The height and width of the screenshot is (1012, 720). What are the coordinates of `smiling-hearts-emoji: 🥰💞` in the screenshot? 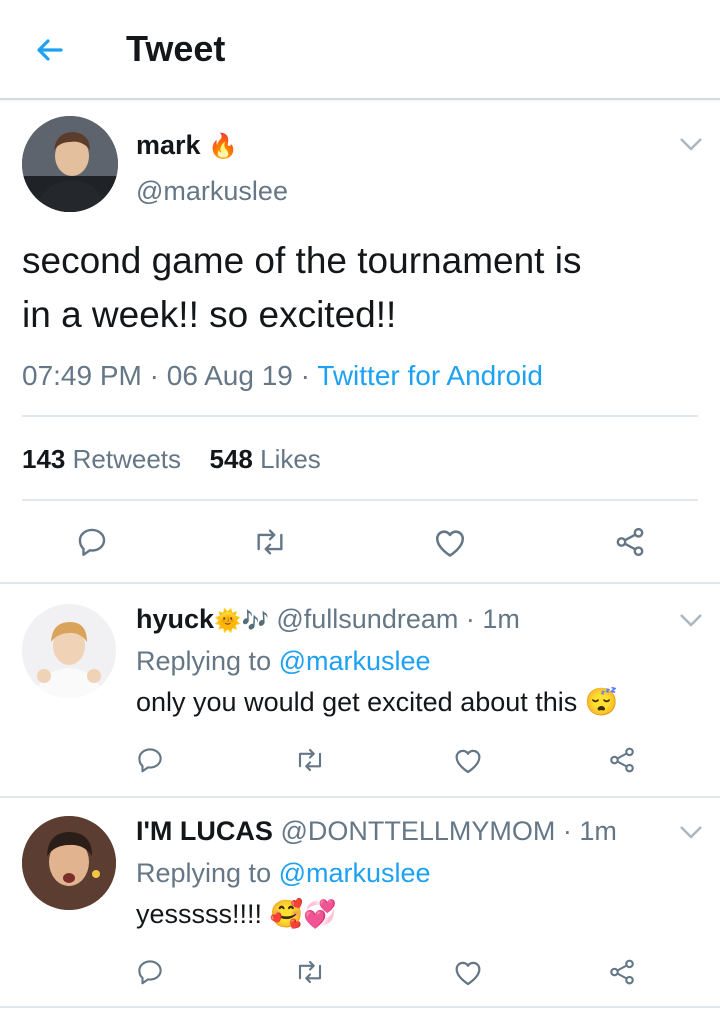 It's located at (303, 914).